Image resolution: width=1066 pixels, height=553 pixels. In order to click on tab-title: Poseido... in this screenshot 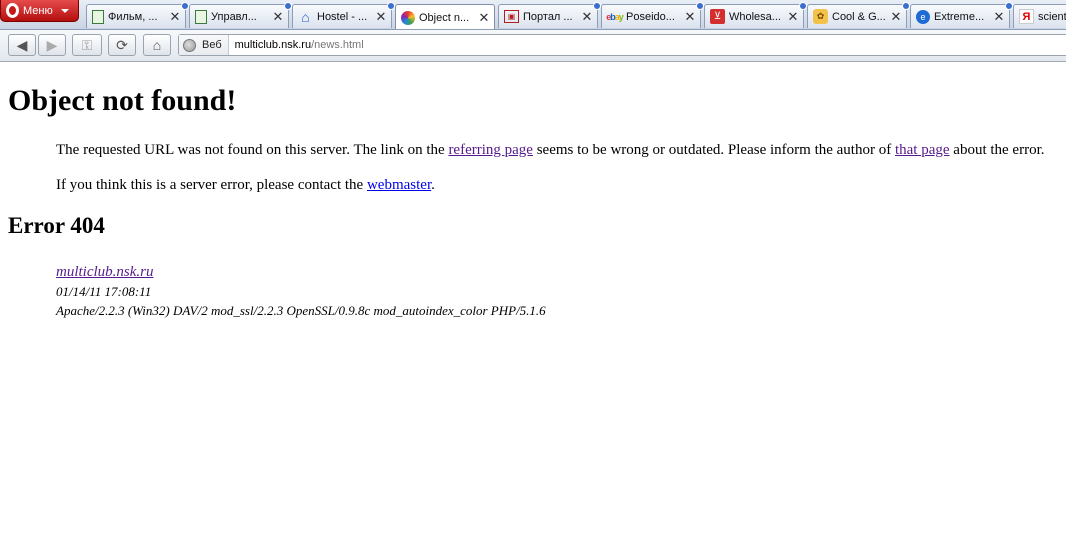, I will do `click(650, 16)`.